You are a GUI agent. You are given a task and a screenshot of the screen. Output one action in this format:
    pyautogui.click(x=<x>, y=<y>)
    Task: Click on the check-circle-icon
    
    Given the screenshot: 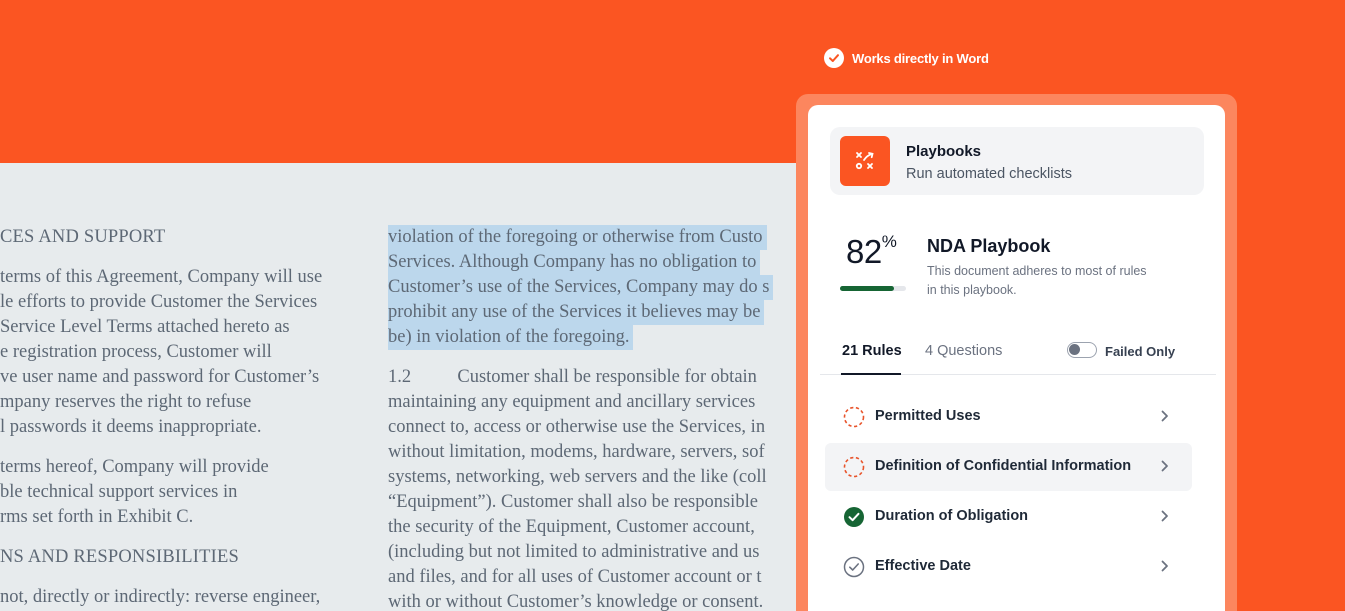 What is the action you would take?
    pyautogui.click(x=834, y=58)
    